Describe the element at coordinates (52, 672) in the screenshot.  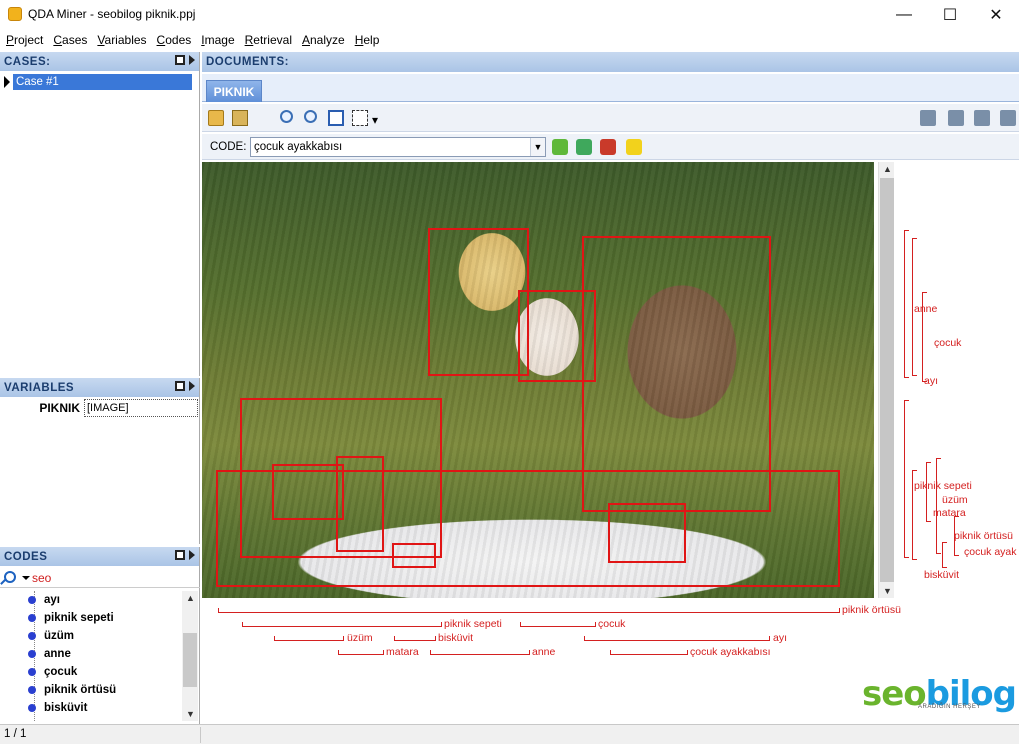
I see `code-item-cocuk: çocuk` at that location.